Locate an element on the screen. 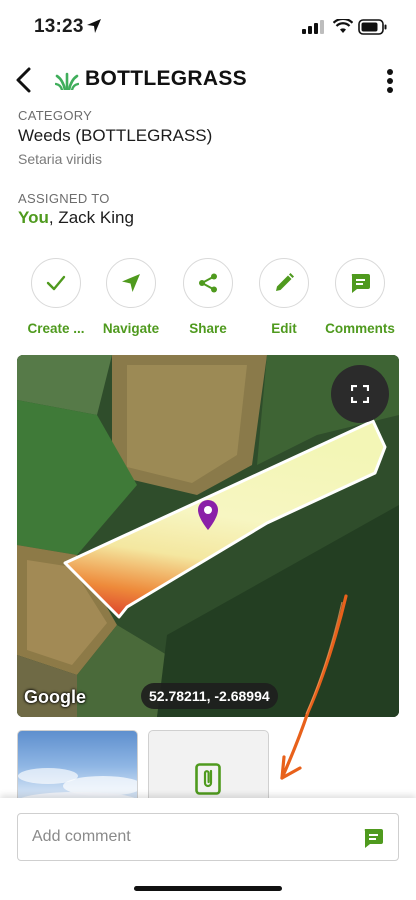 The width and height of the screenshot is (416, 900). home-indicator is located at coordinates (208, 888).